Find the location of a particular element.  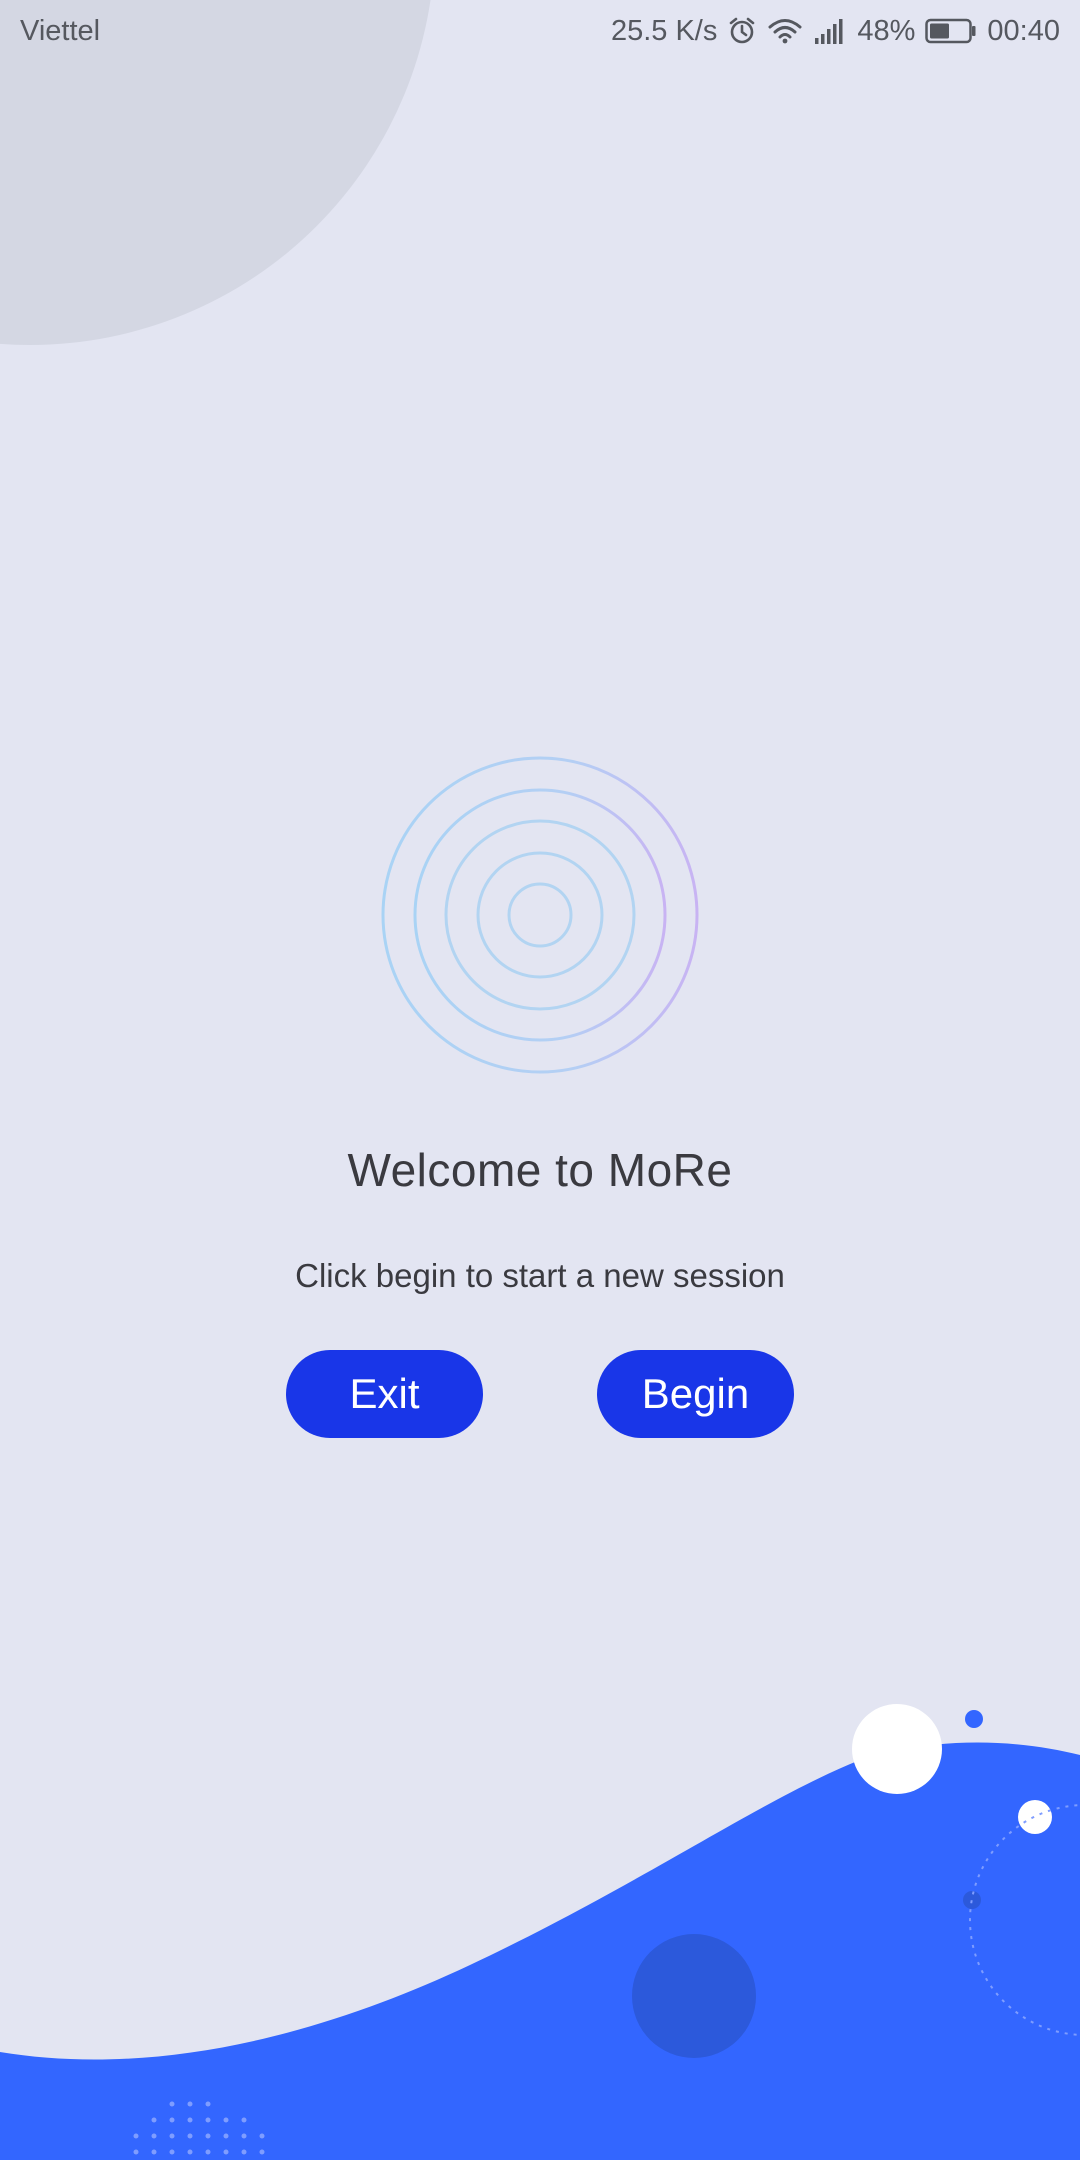

clock-time: 00:40 is located at coordinates (1023, 30).